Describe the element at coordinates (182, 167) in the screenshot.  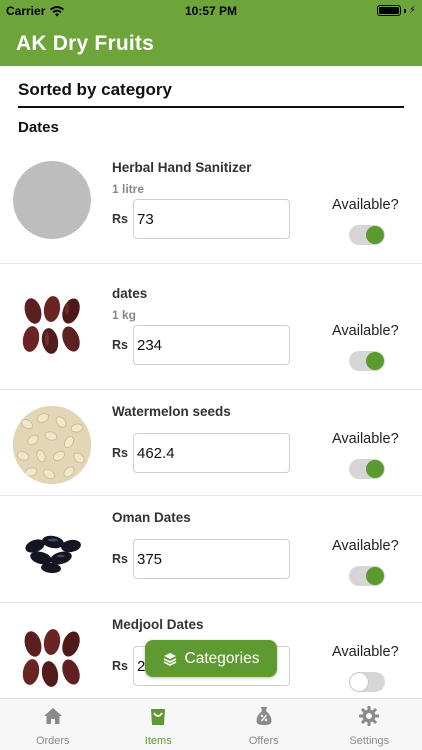
I see `item-name: Herbal Hand Sanitizer` at that location.